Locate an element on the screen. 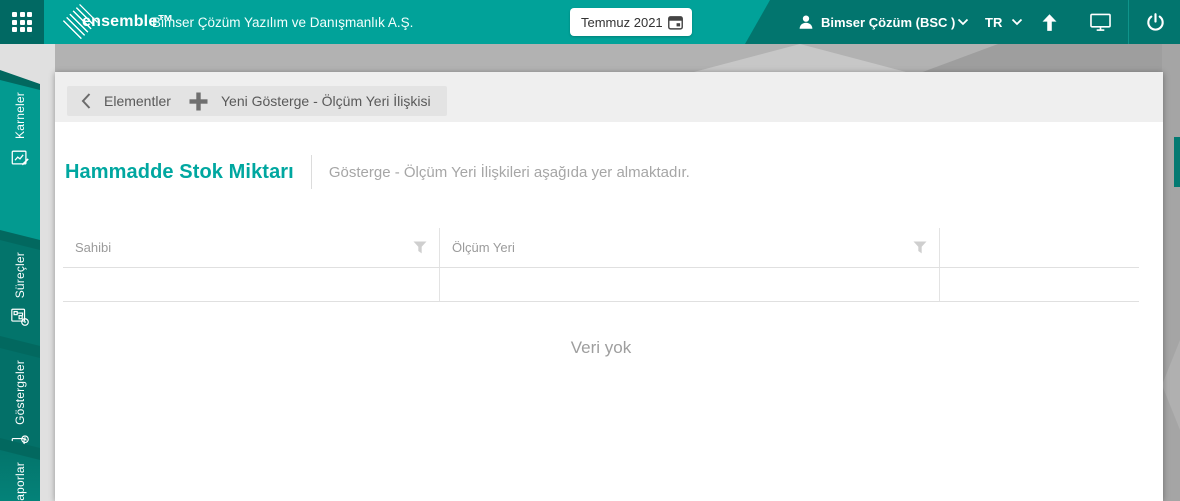 The image size is (1180, 501). new-indicator-relation-button: Yeni Gösterge - Ölçüm Yeri İlişkisi is located at coordinates (311, 101).